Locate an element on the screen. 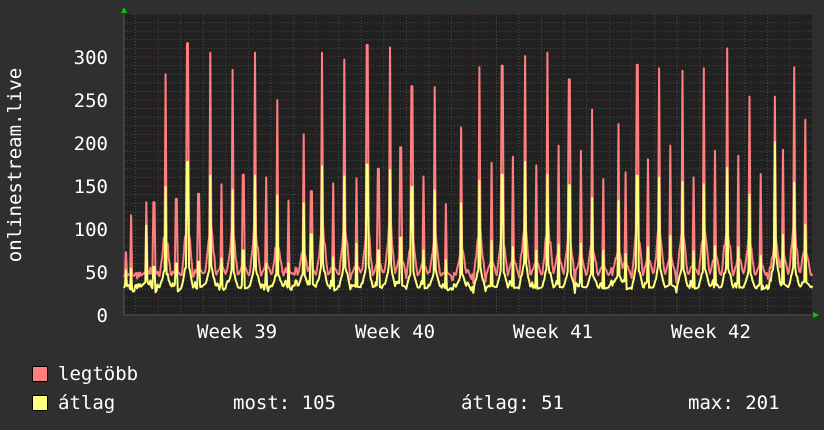 This screenshot has height=430, width=824. legend-swatch-atlag is located at coordinates (40, 403).